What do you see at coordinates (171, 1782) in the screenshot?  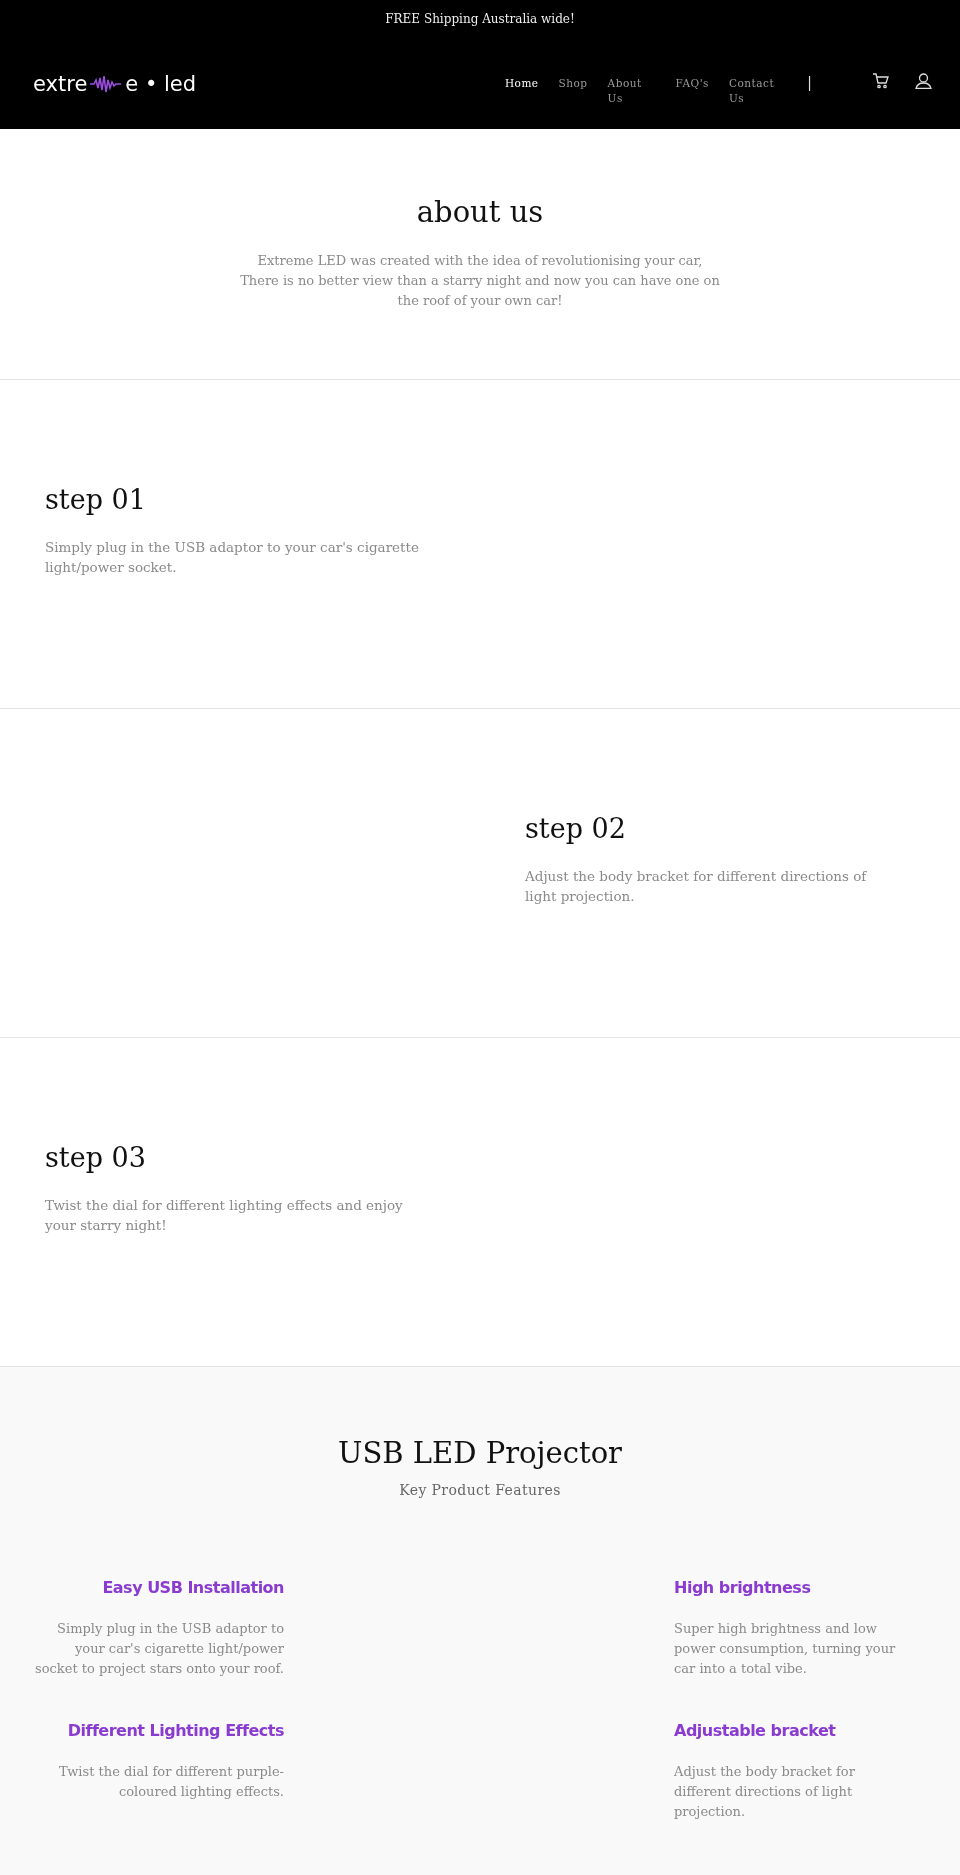 I see `feature-text: Twist the dial for different purple-coloured lighting effects.` at bounding box center [171, 1782].